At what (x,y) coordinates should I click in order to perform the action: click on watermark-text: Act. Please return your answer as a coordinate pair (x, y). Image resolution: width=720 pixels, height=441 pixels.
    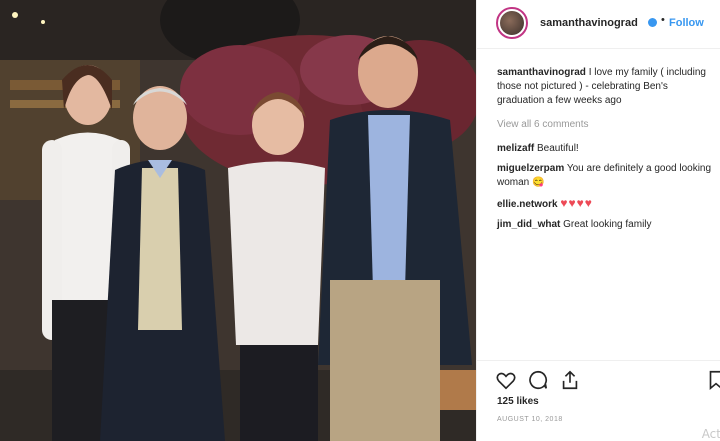
    Looking at the image, I should click on (710, 434).